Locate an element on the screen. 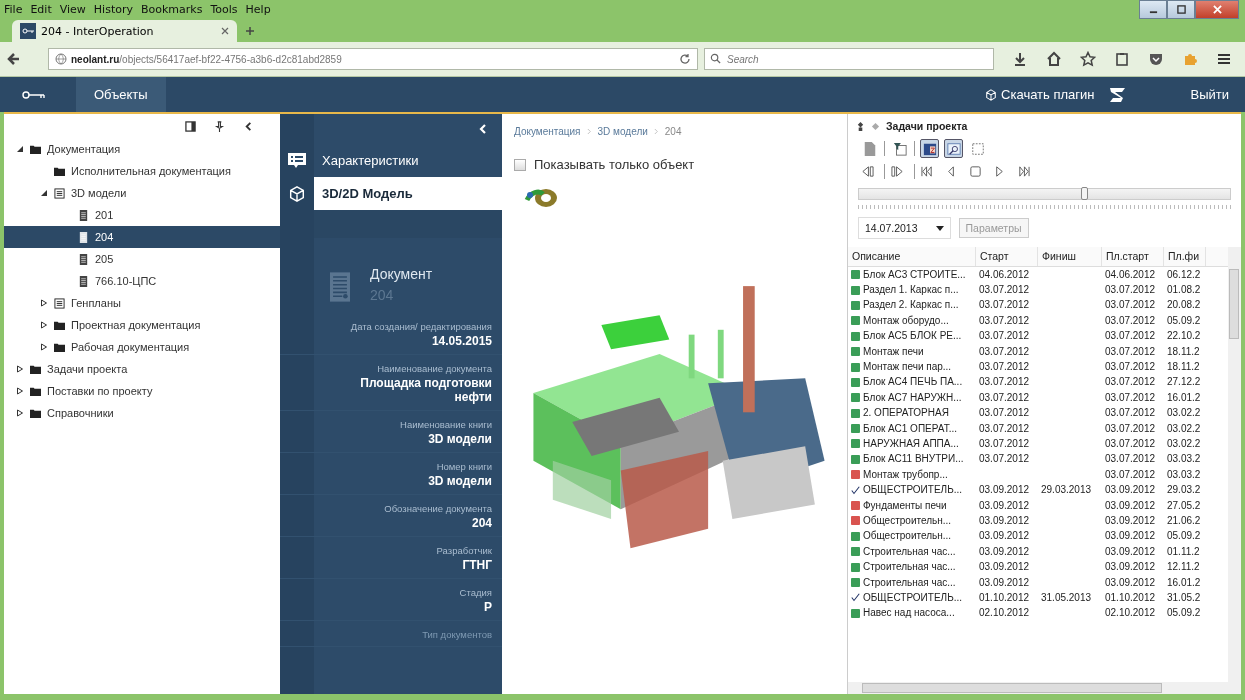 The width and height of the screenshot is (1245, 700). menu-item: File is located at coordinates (13, 9).